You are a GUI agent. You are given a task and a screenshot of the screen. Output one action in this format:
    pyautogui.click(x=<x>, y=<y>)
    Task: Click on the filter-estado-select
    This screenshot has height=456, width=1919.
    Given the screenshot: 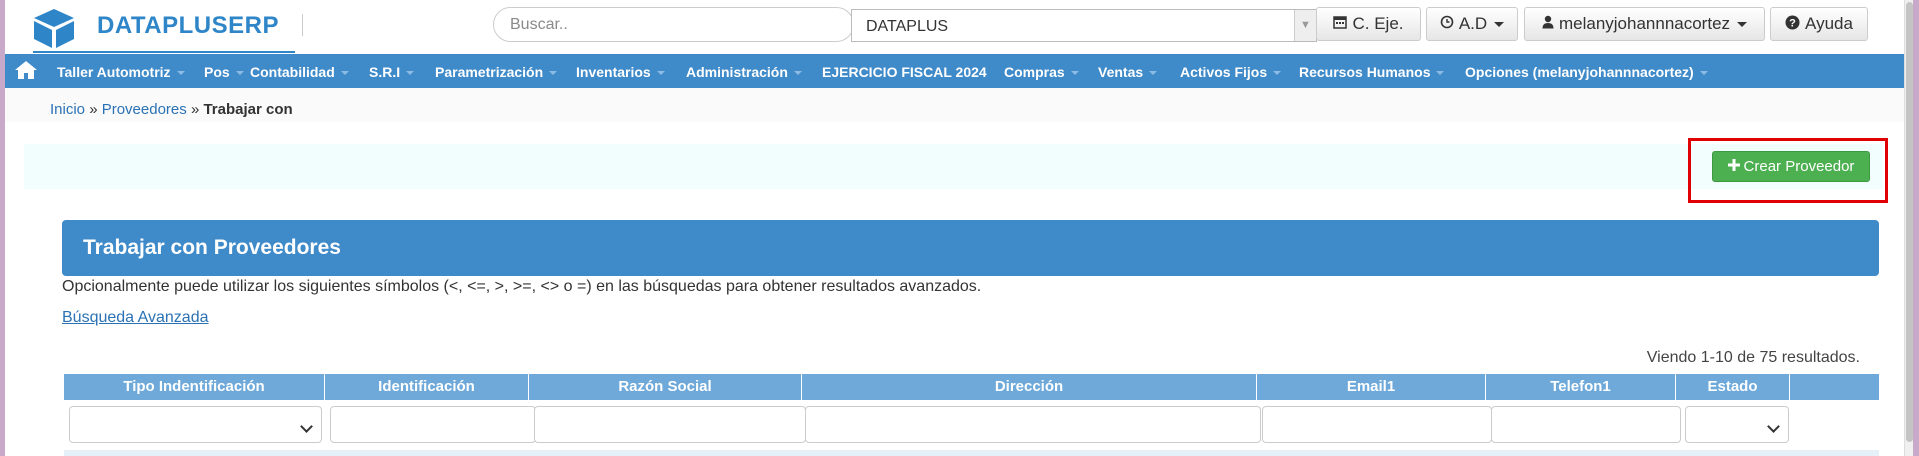 What is the action you would take?
    pyautogui.click(x=1737, y=424)
    